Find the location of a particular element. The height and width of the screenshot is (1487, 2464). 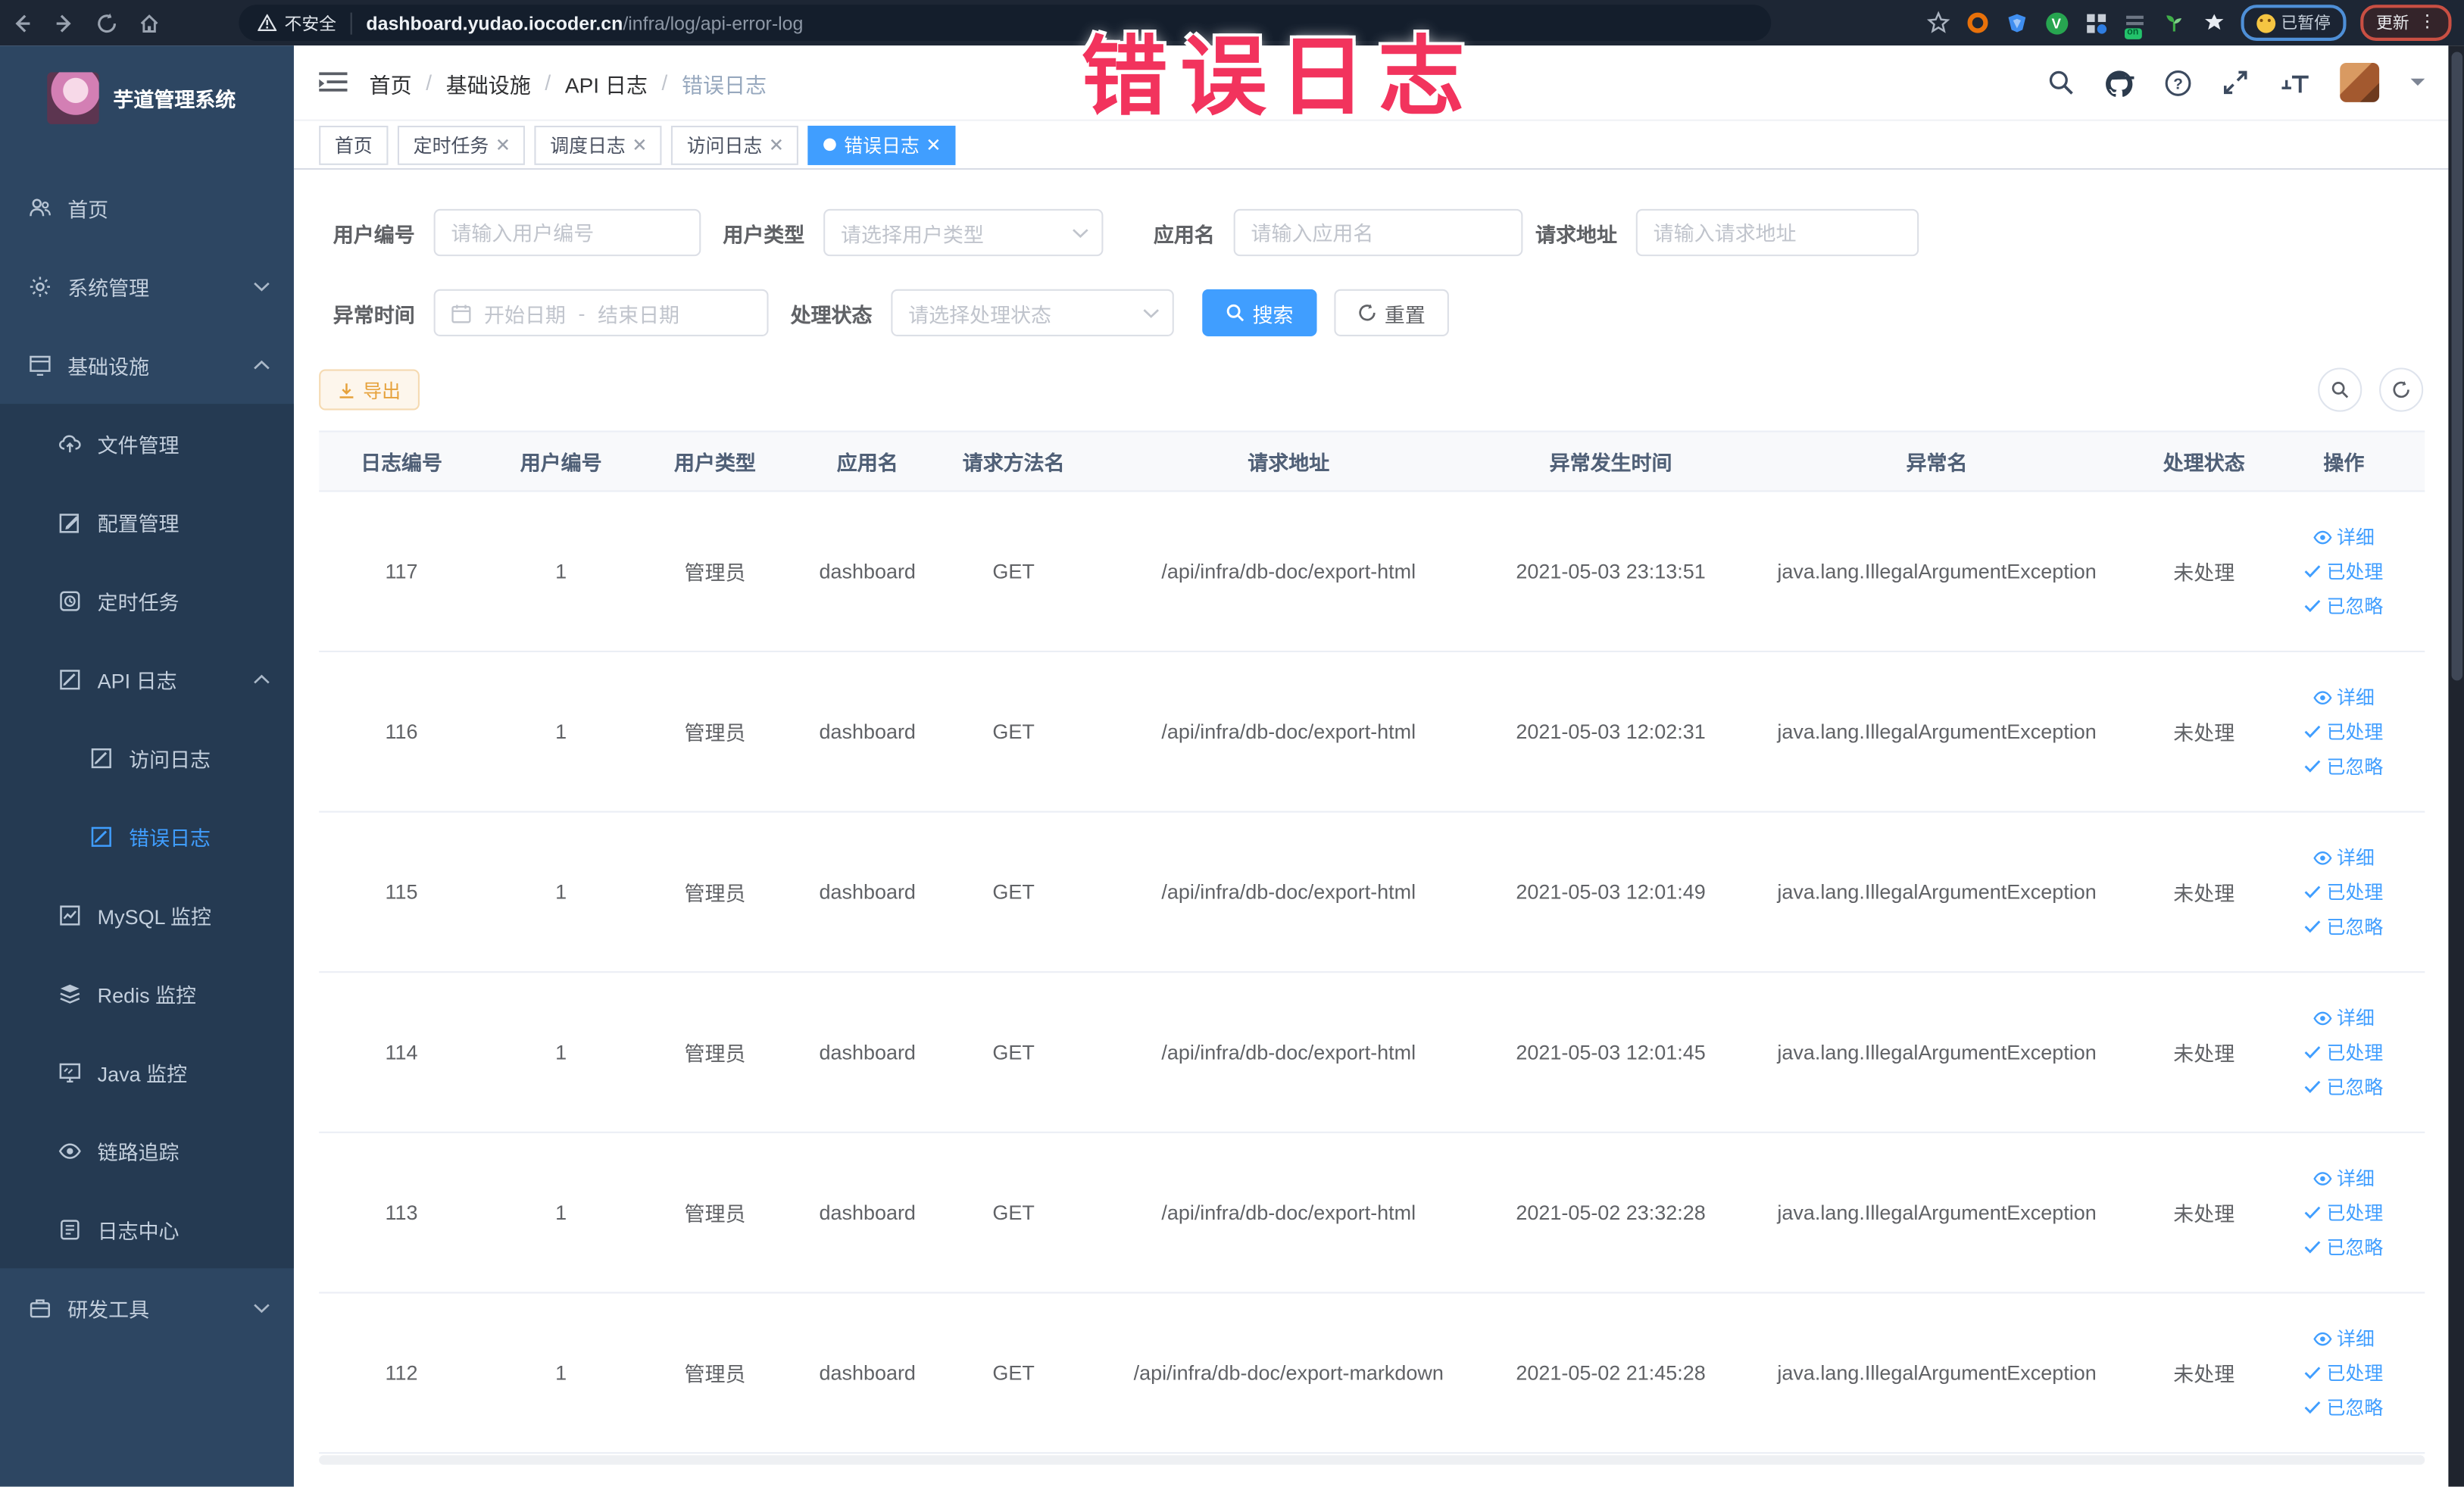

exception-time-range-picker: 开始日期 - 结束日期 is located at coordinates (601, 312).